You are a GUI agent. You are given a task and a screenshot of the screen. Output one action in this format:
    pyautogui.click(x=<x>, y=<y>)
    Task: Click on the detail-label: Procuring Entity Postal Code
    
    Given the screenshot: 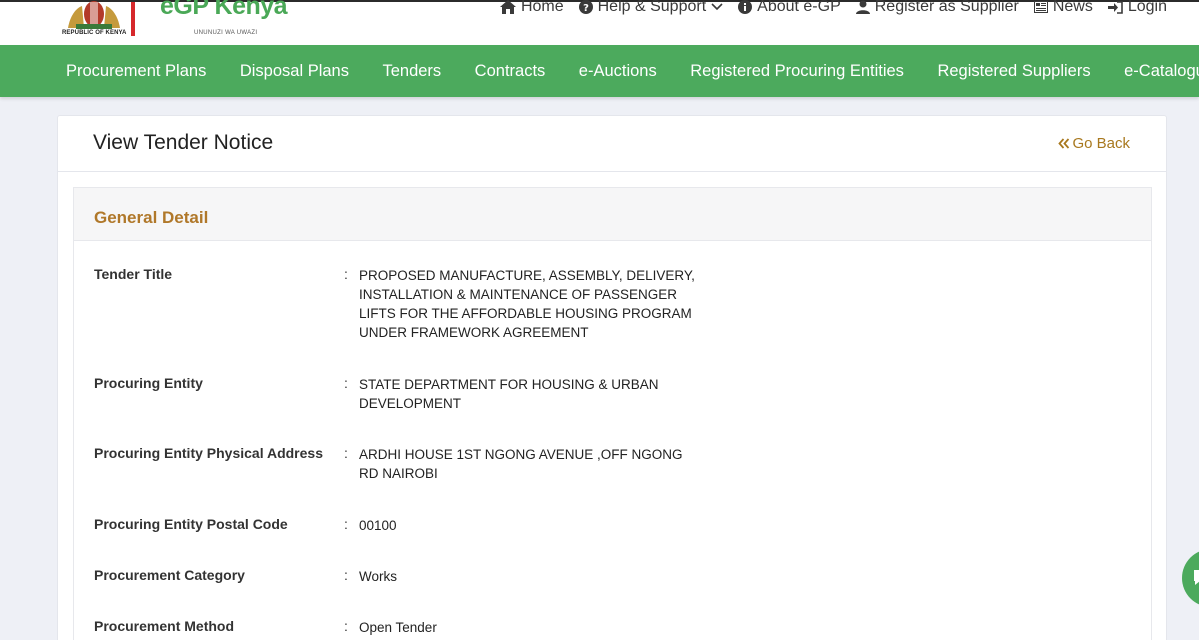 What is the action you would take?
    pyautogui.click(x=191, y=524)
    